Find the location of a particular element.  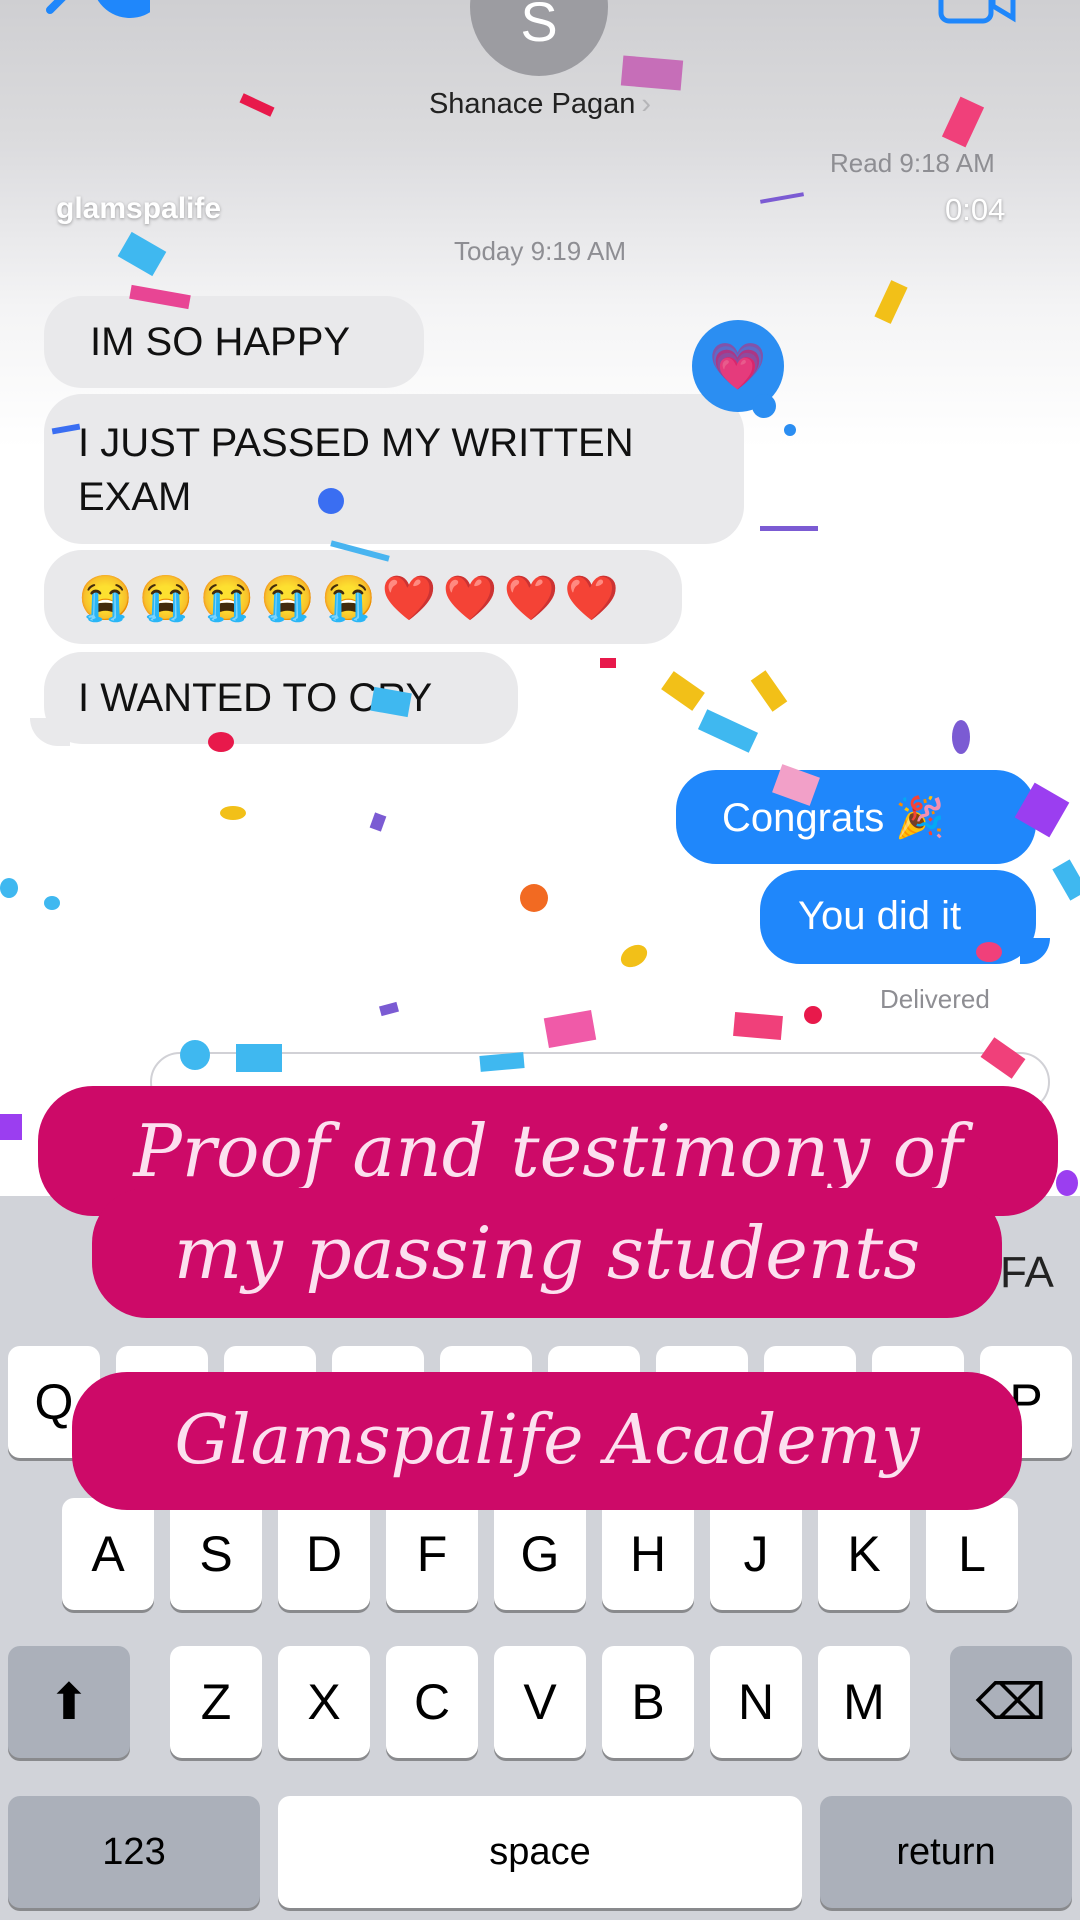

contact-name-label: Shanace Pagan is located at coordinates (532, 104).